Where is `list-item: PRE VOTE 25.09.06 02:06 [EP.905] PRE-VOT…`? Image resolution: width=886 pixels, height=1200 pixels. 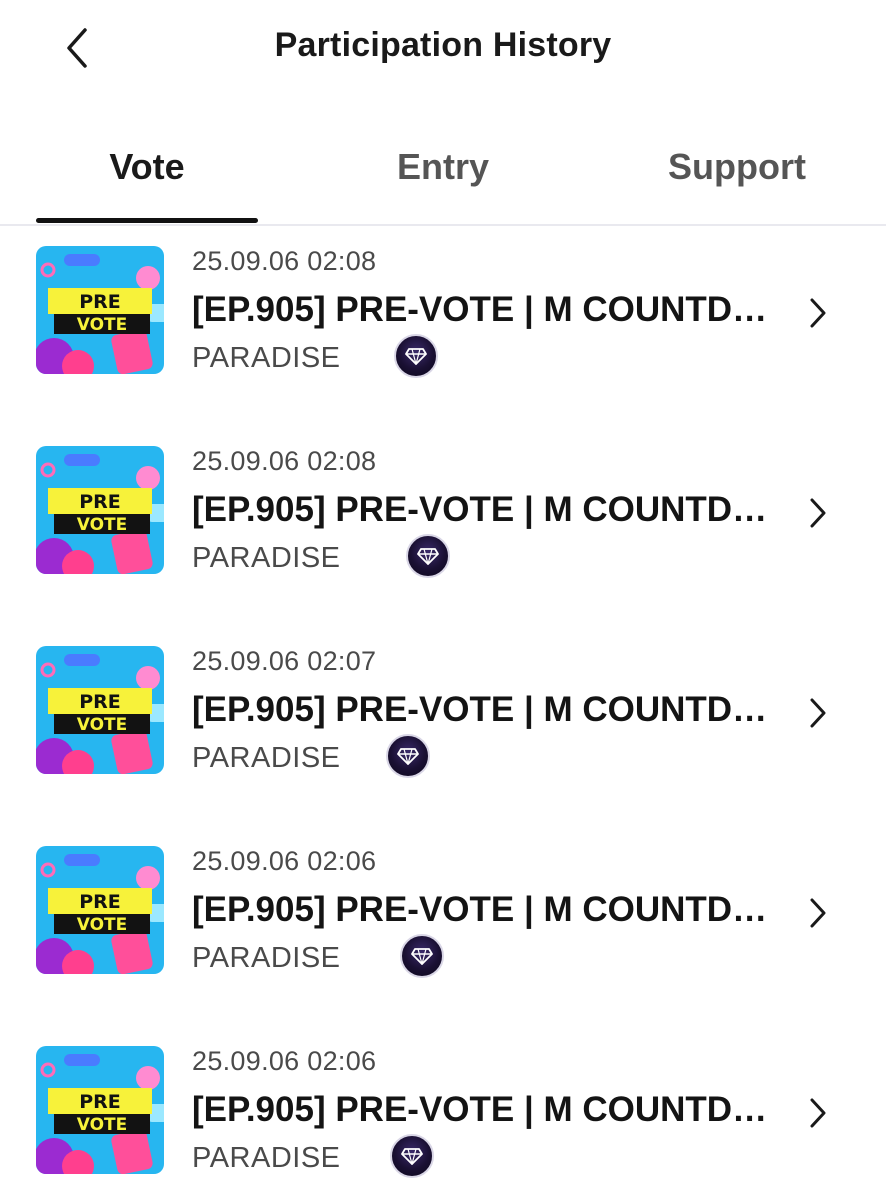
list-item: PRE VOTE 25.09.06 02:06 [EP.905] PRE-VOT… is located at coordinates (443, 1113).